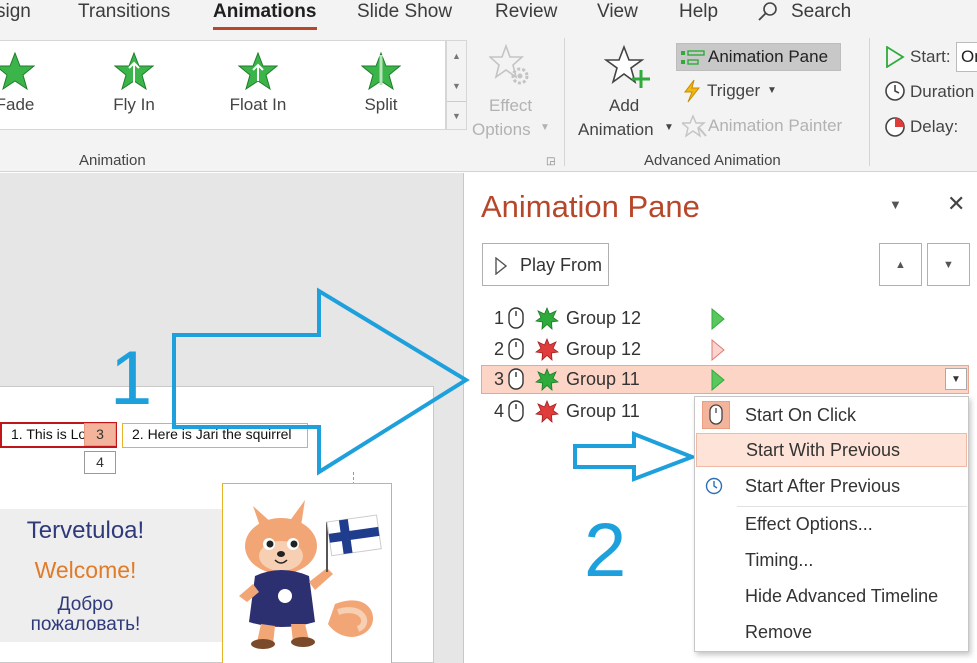 The height and width of the screenshot is (663, 977). What do you see at coordinates (831, 486) in the screenshot?
I see `menu-start-after-previous: Start After Previous` at bounding box center [831, 486].